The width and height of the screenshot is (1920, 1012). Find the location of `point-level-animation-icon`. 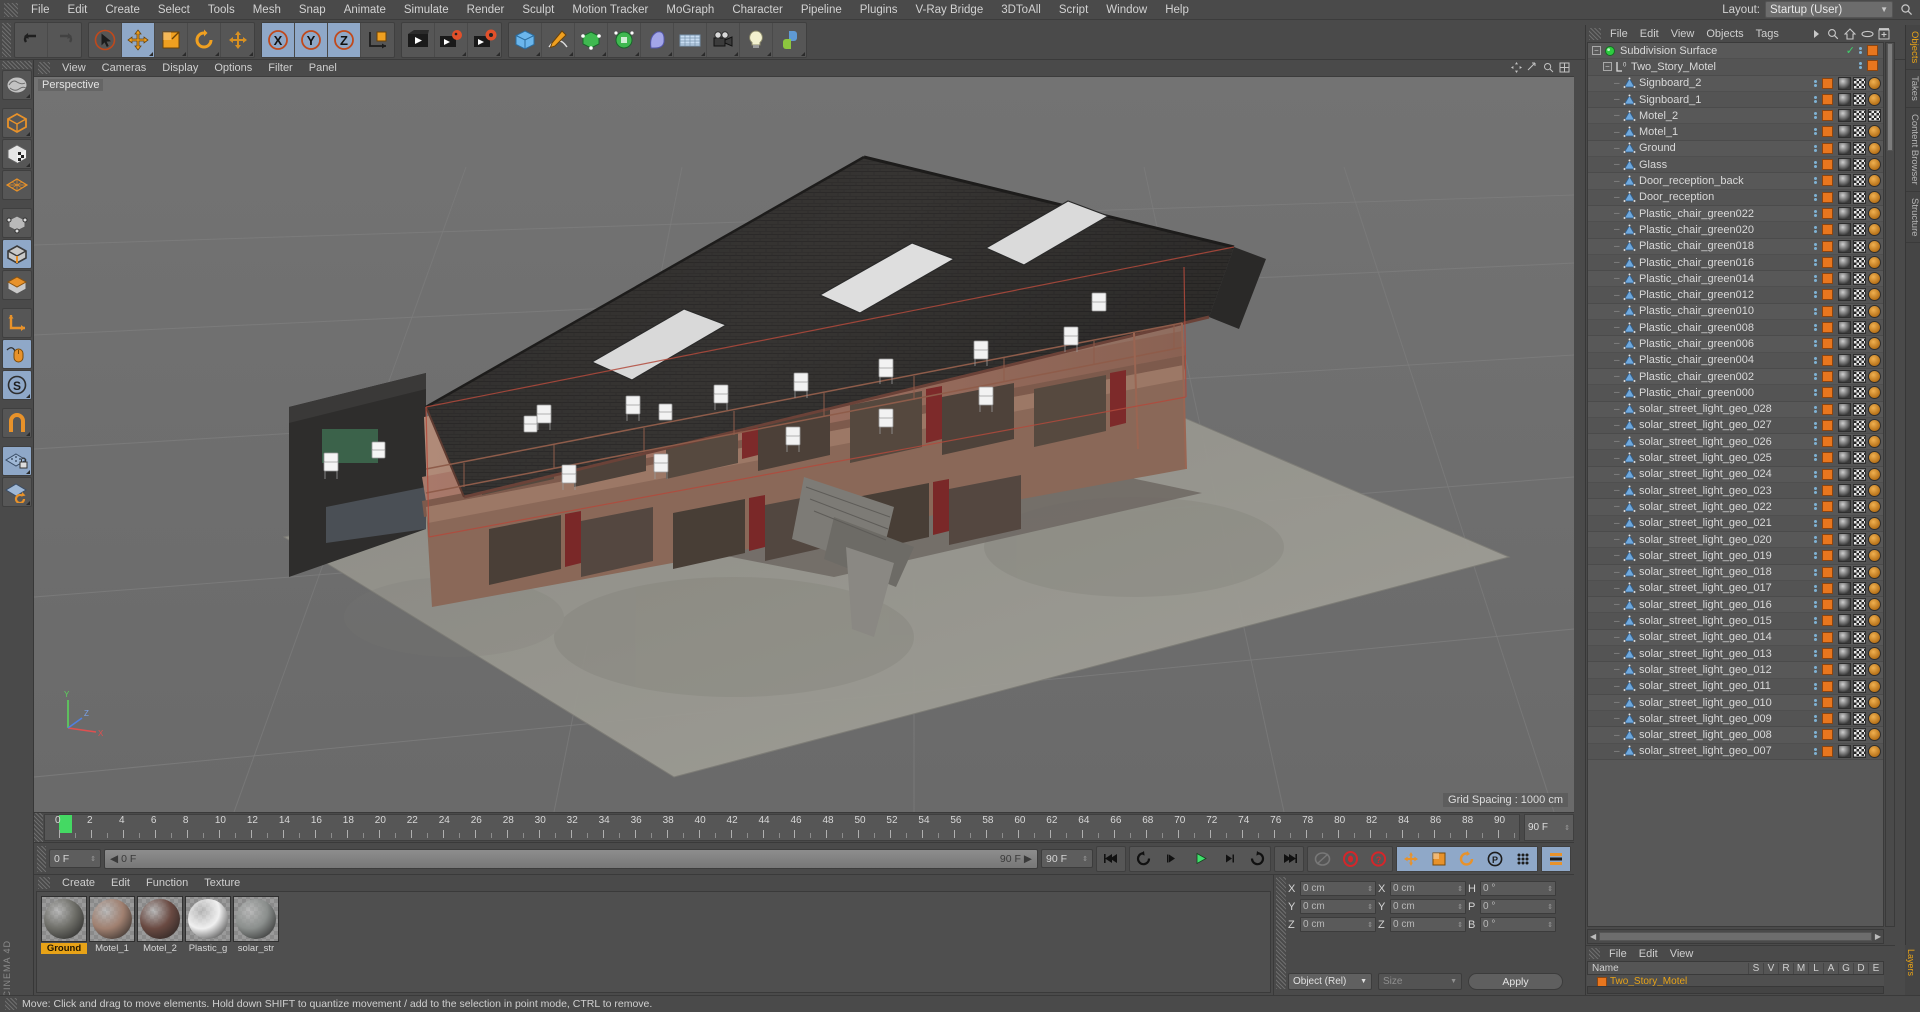

point-level-animation-icon is located at coordinates (1523, 858).